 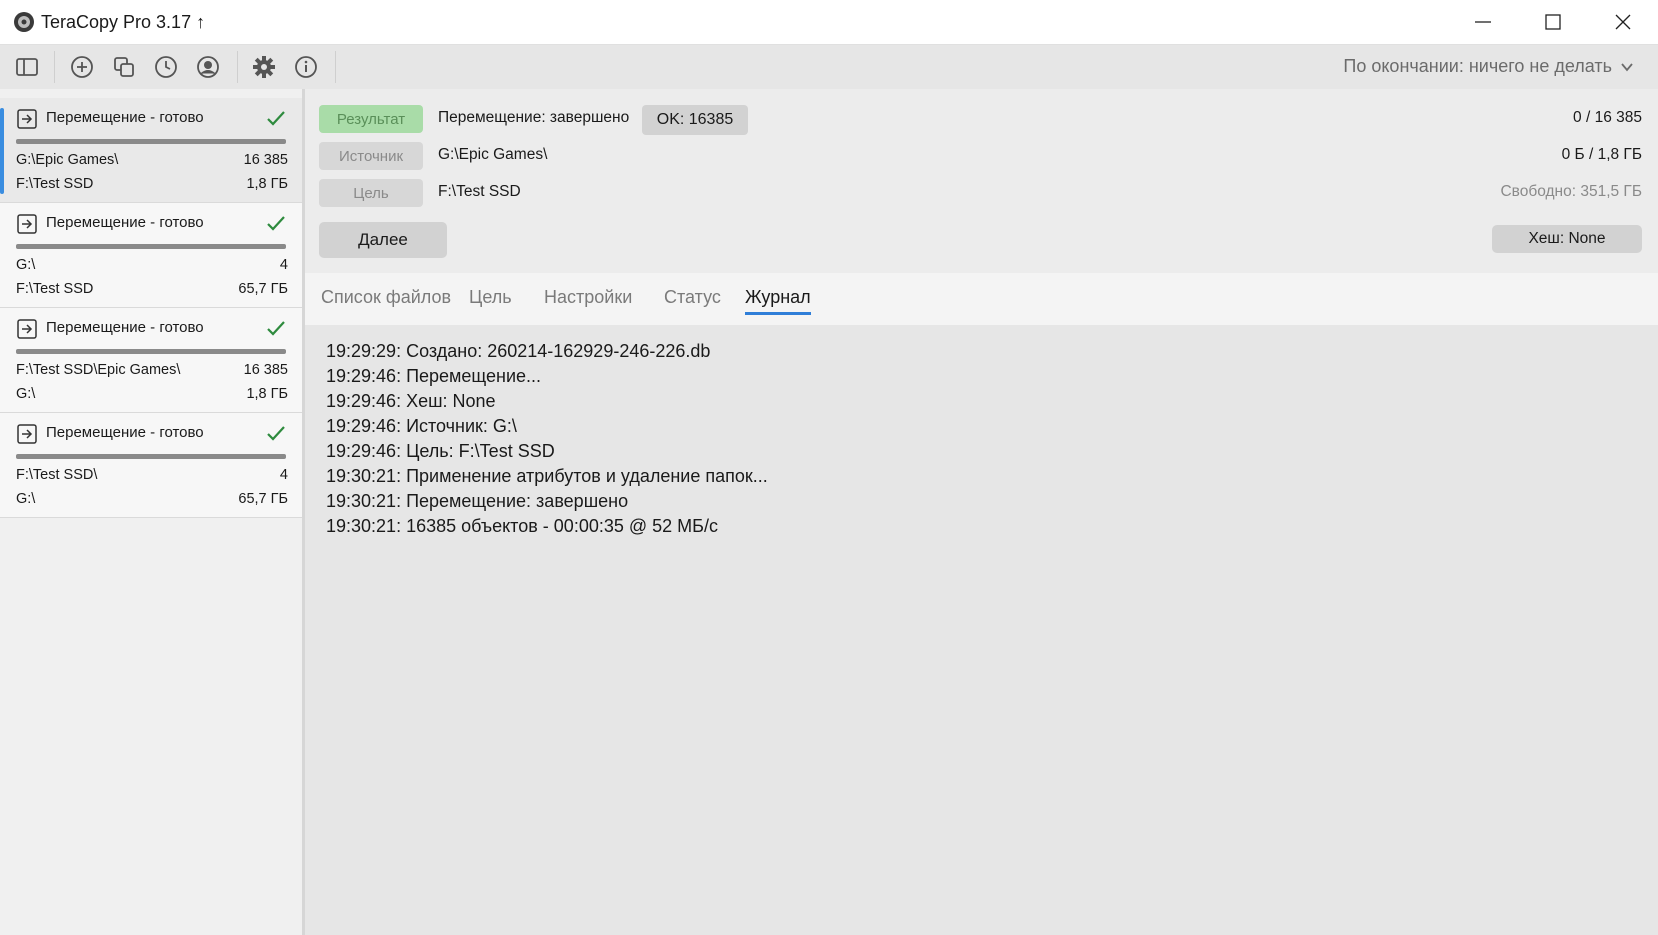 I want to click on result-label: Результат, so click(x=371, y=119).